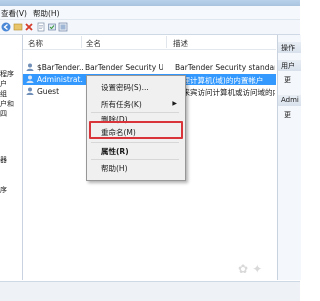 The height and width of the screenshot is (301, 320). I want to click on navigation-tree: 程序 户 组 户和 四 器 序, so click(11, 157).